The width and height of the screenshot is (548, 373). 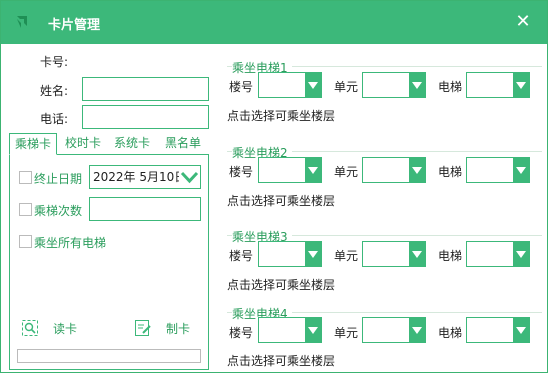 I want to click on progress-bar, so click(x=109, y=356).